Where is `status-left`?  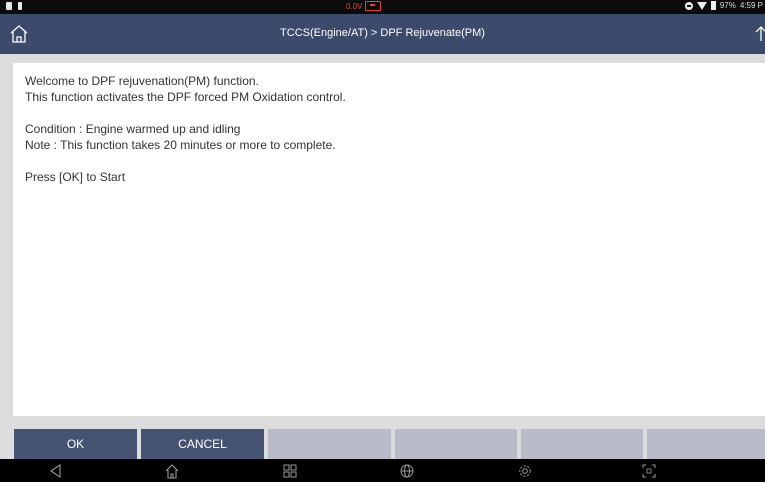
status-left is located at coordinates (14, 6).